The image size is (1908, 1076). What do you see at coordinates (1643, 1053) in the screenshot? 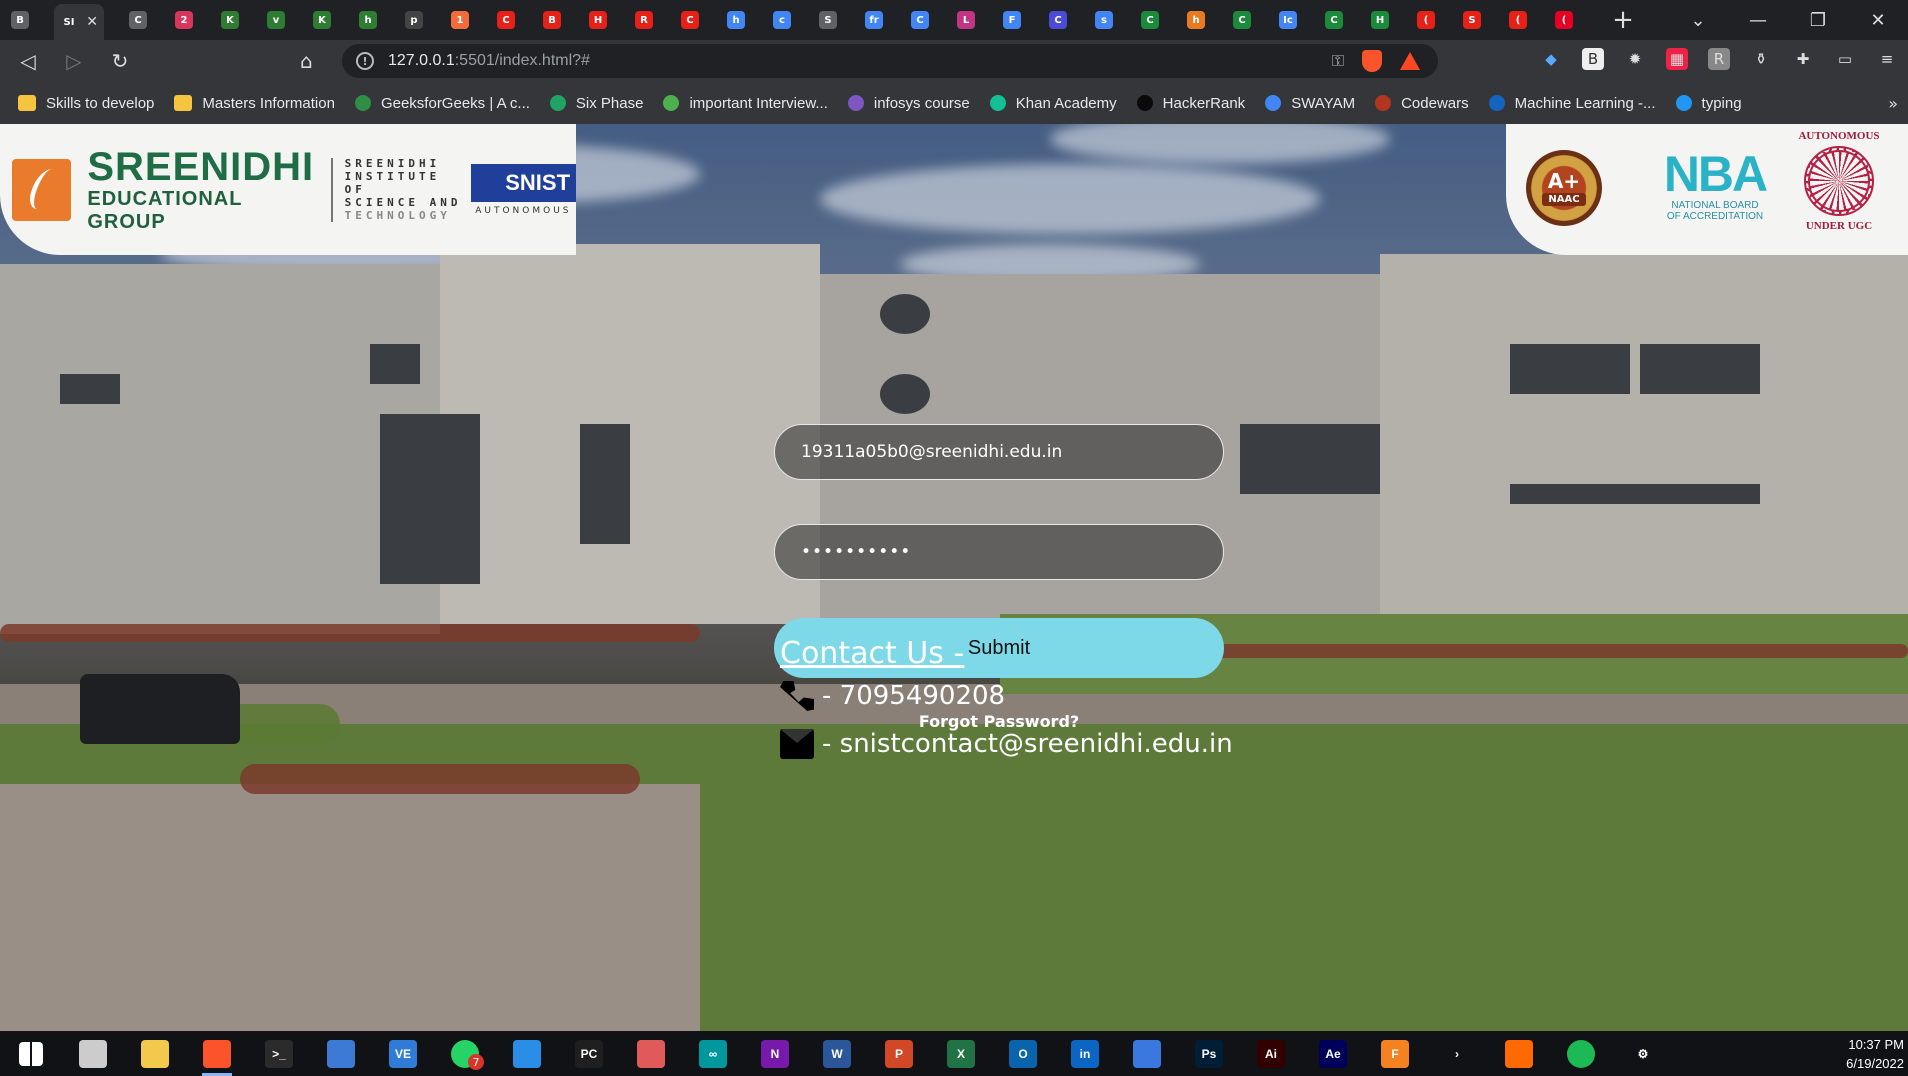
I see `settings-taskbar-button: ⚙` at bounding box center [1643, 1053].